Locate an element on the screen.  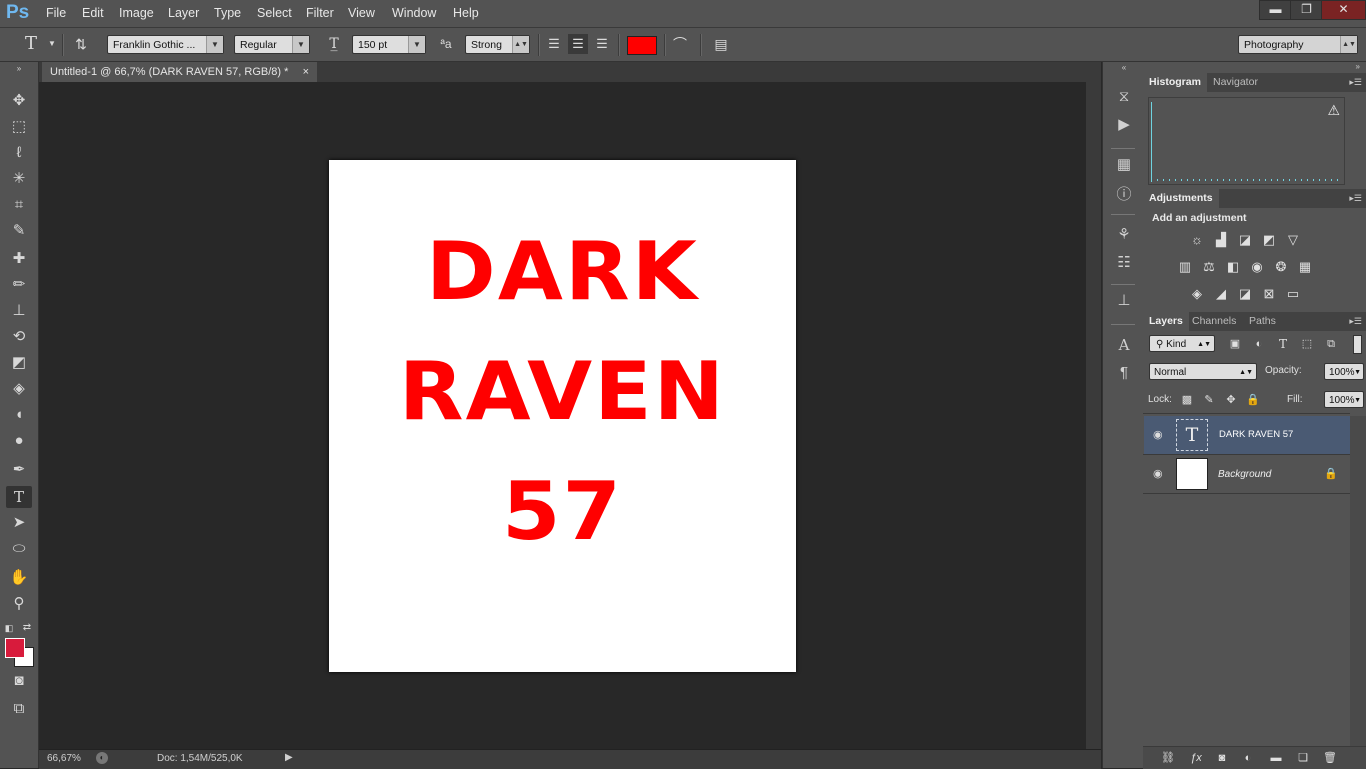
layers-scrollbar is located at coordinates (1358, 581).